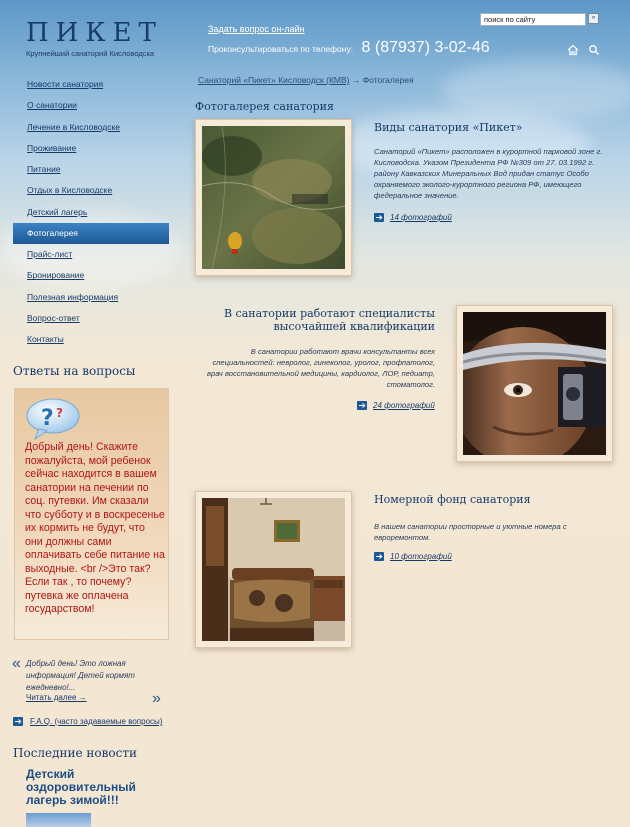 This screenshot has height=827, width=630. Describe the element at coordinates (404, 405) in the screenshot. I see `photos-count-link-specialists: 24 фотографий` at that location.